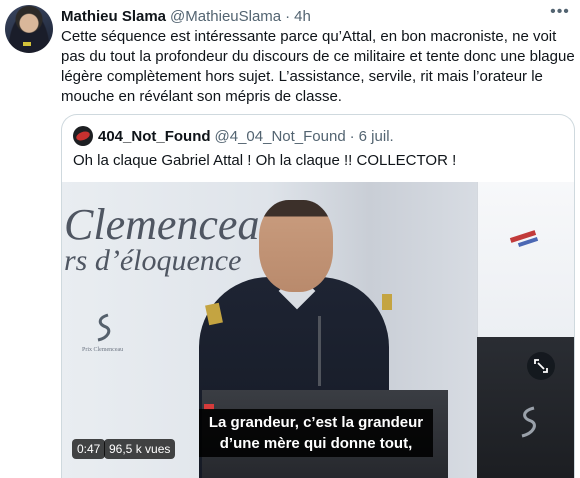 The width and height of the screenshot is (580, 478). I want to click on more-horizontal-icon: •••, so click(560, 11).